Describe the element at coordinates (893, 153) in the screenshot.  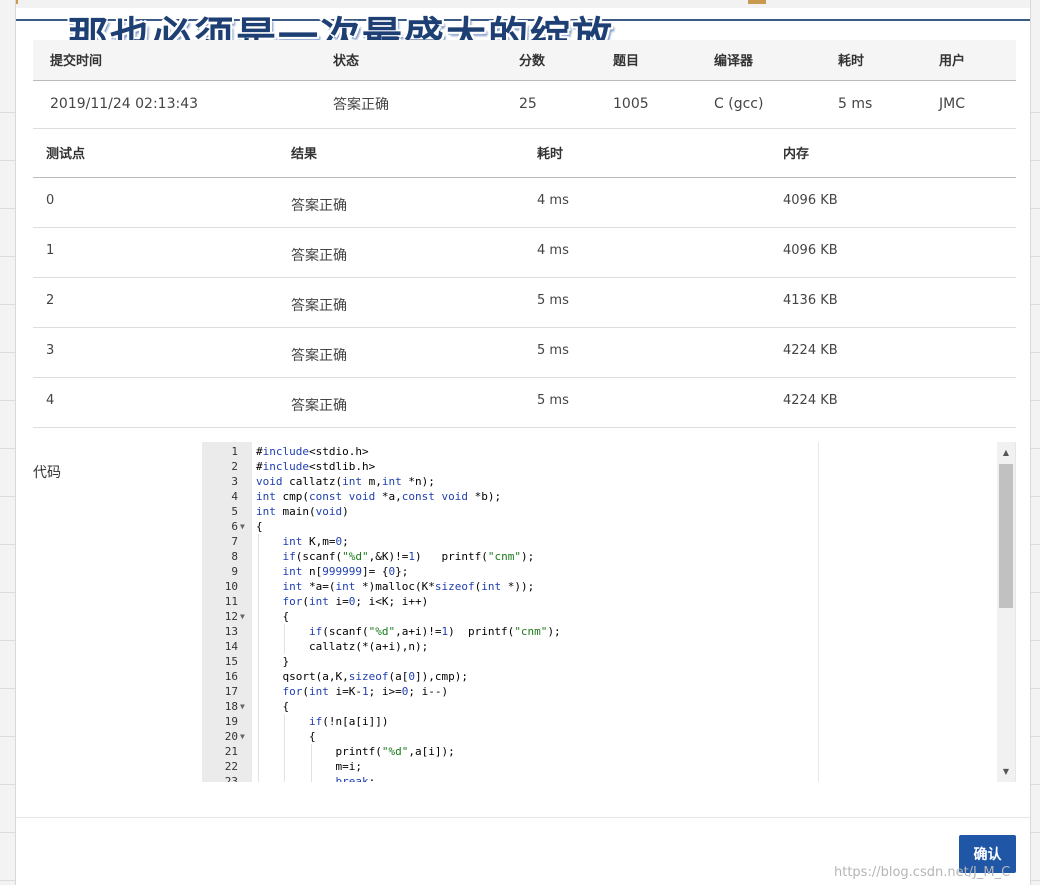
I see `header-memory: 内存` at that location.